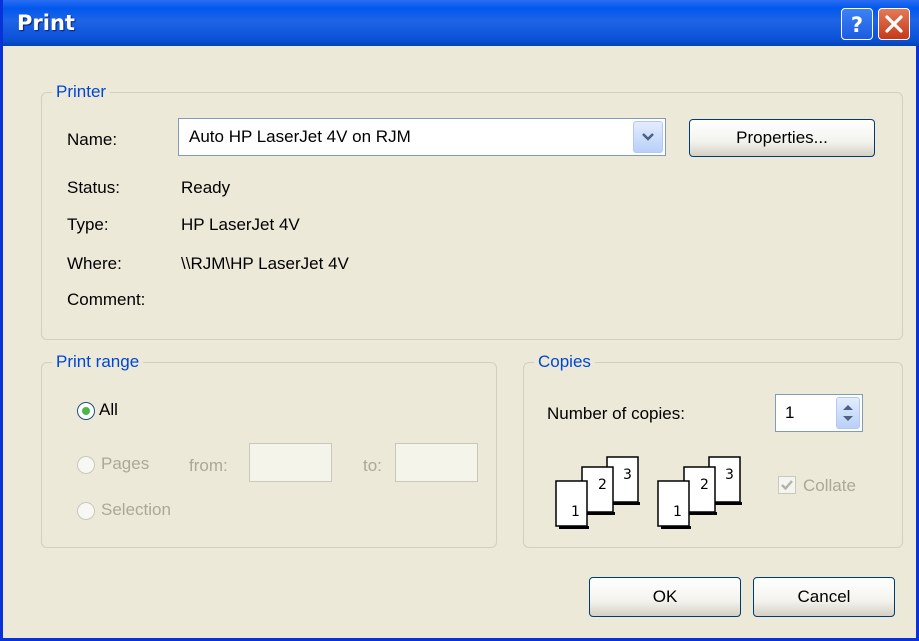  I want to click on where-label: Where:, so click(94, 263).